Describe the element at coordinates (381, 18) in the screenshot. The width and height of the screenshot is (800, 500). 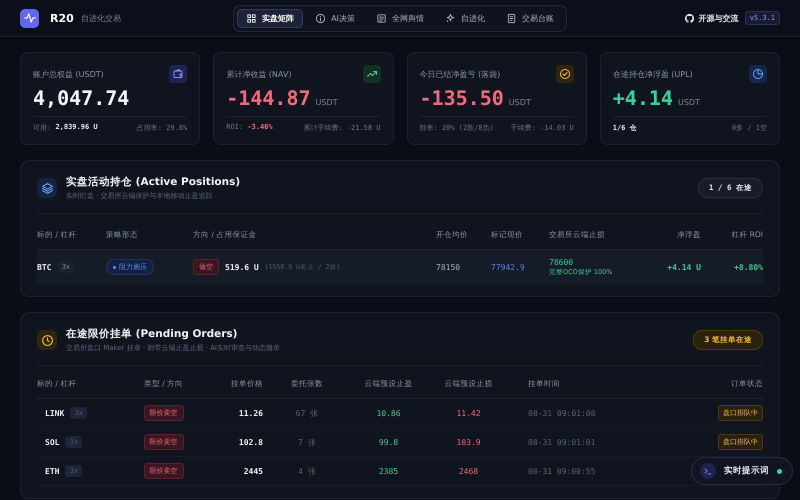
I see `newspaper-icon` at that location.